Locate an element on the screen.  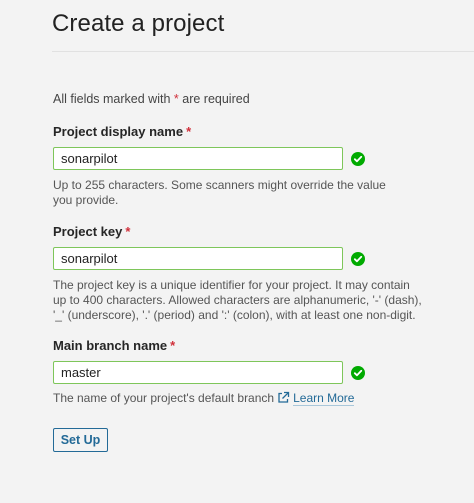
display-name-required-mark: * is located at coordinates (189, 131).